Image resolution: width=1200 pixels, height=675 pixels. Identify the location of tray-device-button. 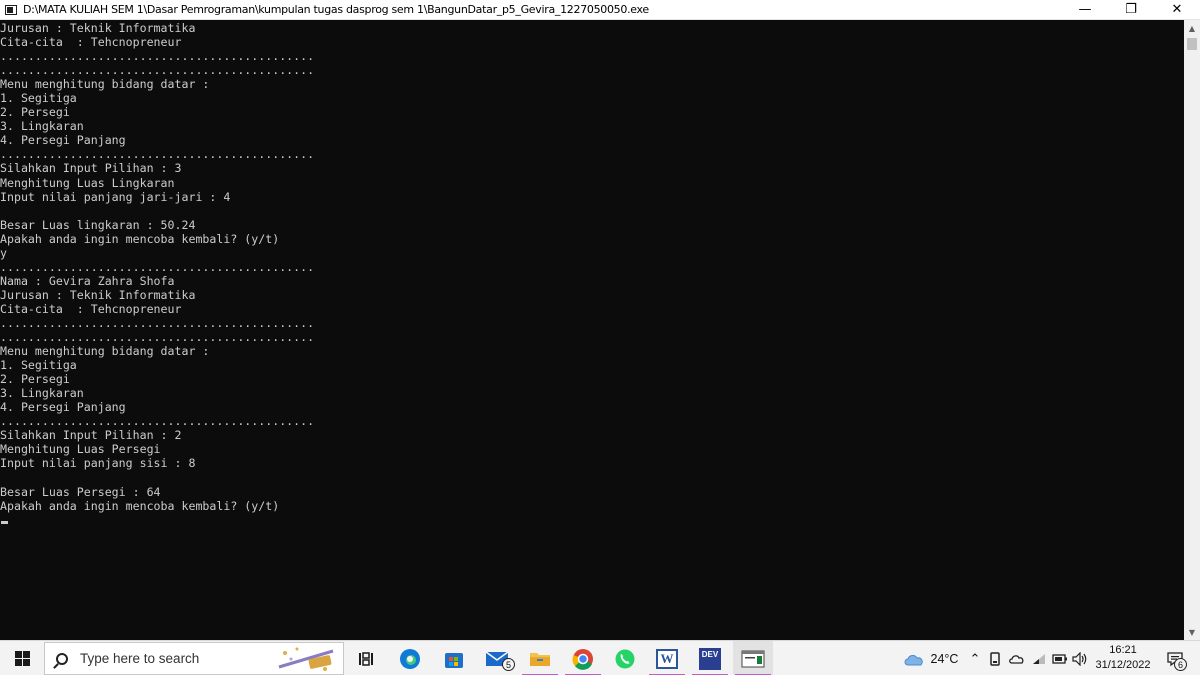
(995, 658).